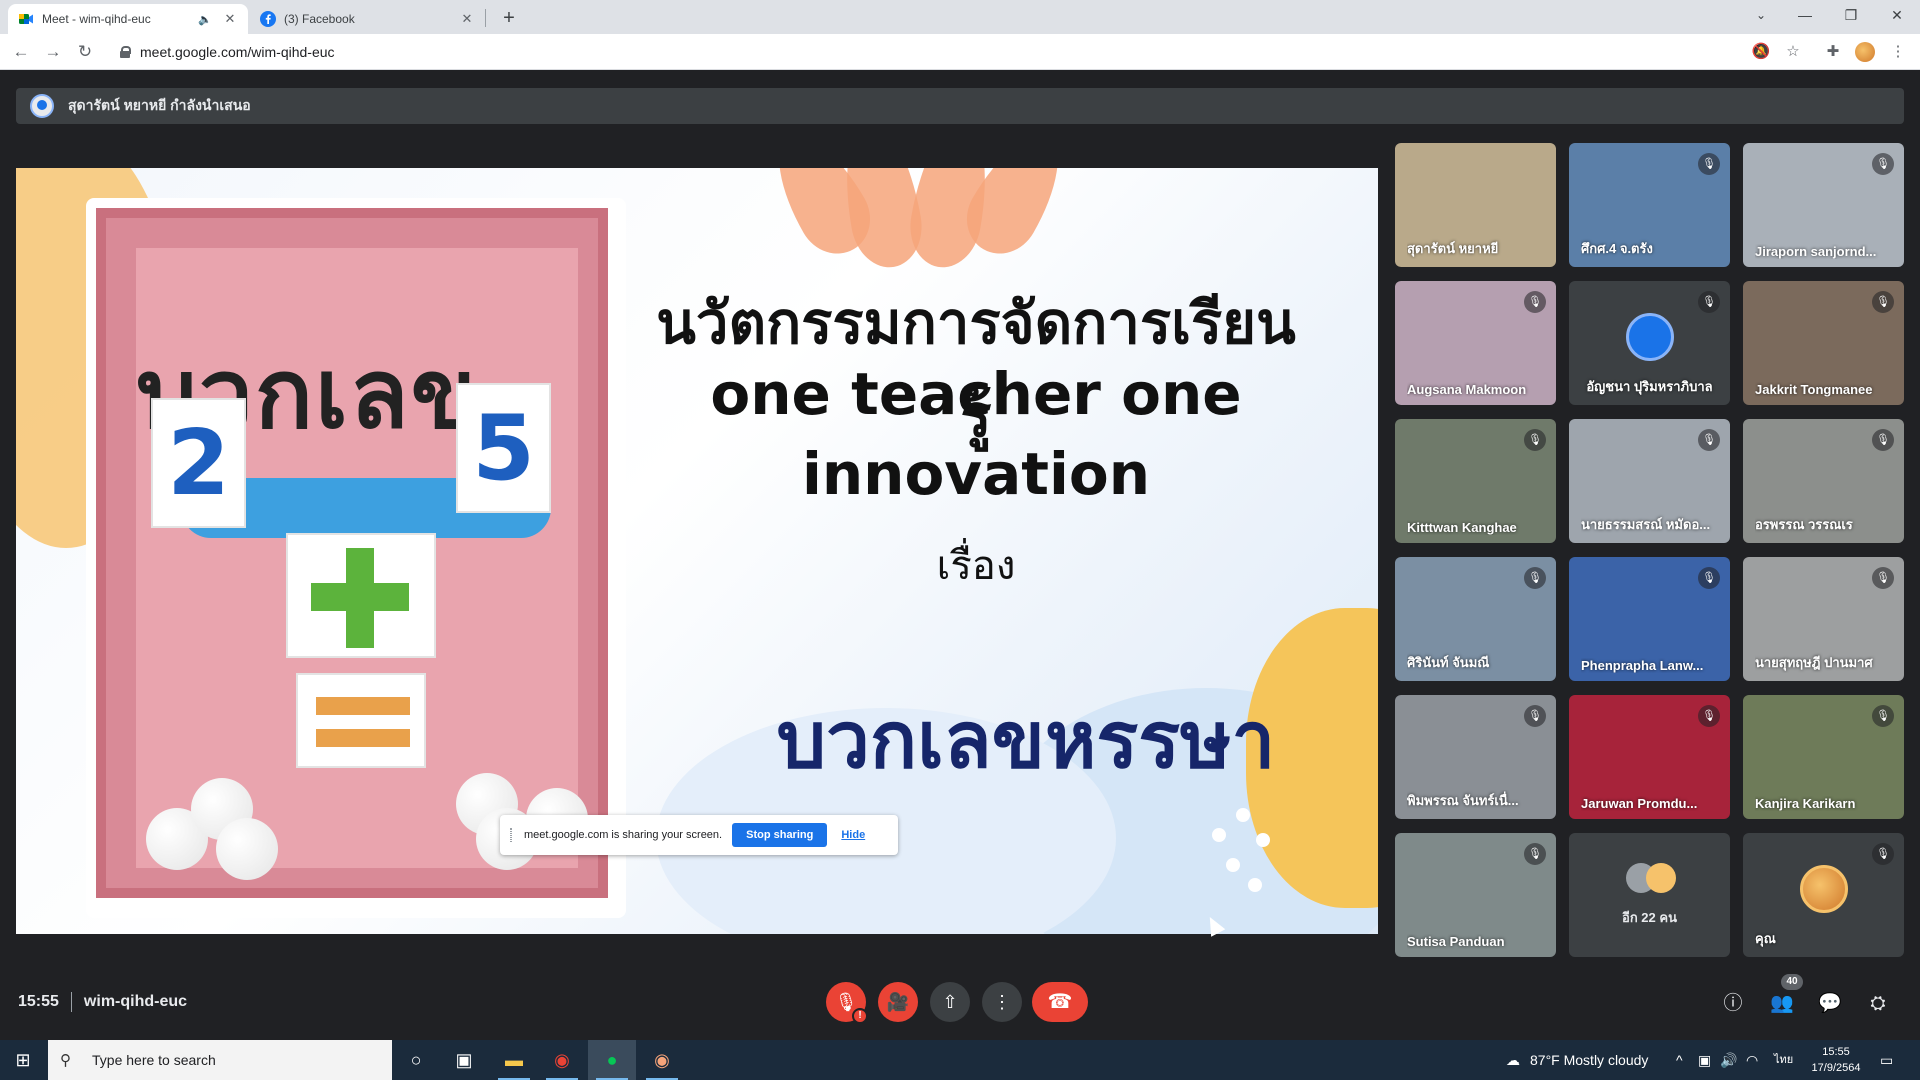  I want to click on participant-tile: 🎙 ศิรินันท์ จันมณี, so click(1475, 619).